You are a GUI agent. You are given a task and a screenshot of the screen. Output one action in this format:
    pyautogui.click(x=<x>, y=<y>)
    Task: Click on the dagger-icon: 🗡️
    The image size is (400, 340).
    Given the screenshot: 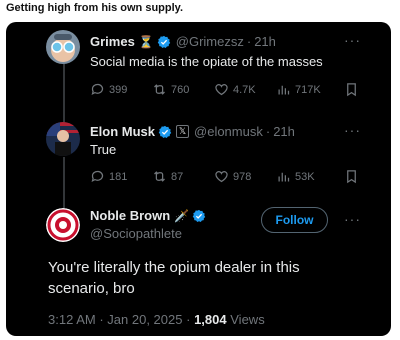 What is the action you would take?
    pyautogui.click(x=182, y=215)
    